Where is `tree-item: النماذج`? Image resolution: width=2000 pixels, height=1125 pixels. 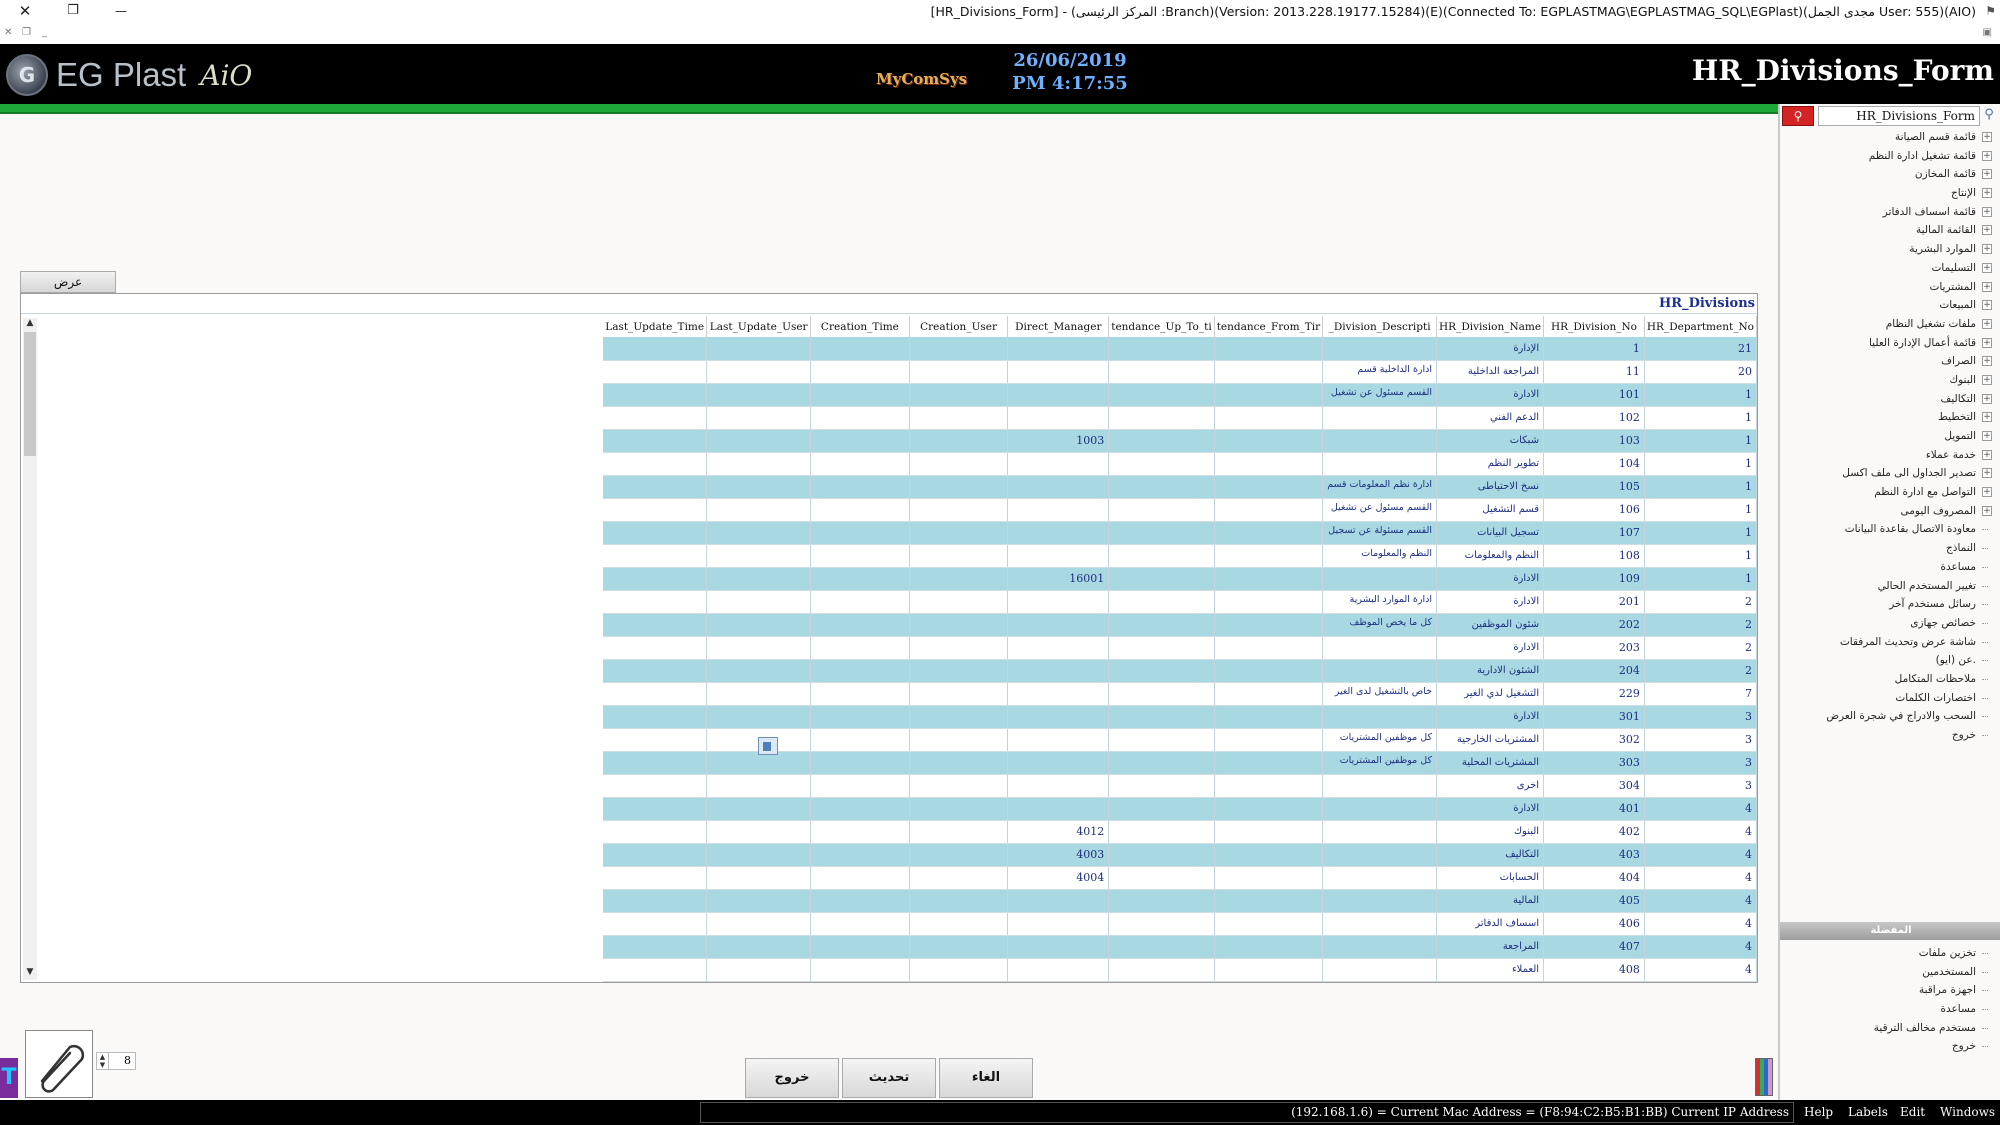
tree-item: النماذج is located at coordinates (1889, 548).